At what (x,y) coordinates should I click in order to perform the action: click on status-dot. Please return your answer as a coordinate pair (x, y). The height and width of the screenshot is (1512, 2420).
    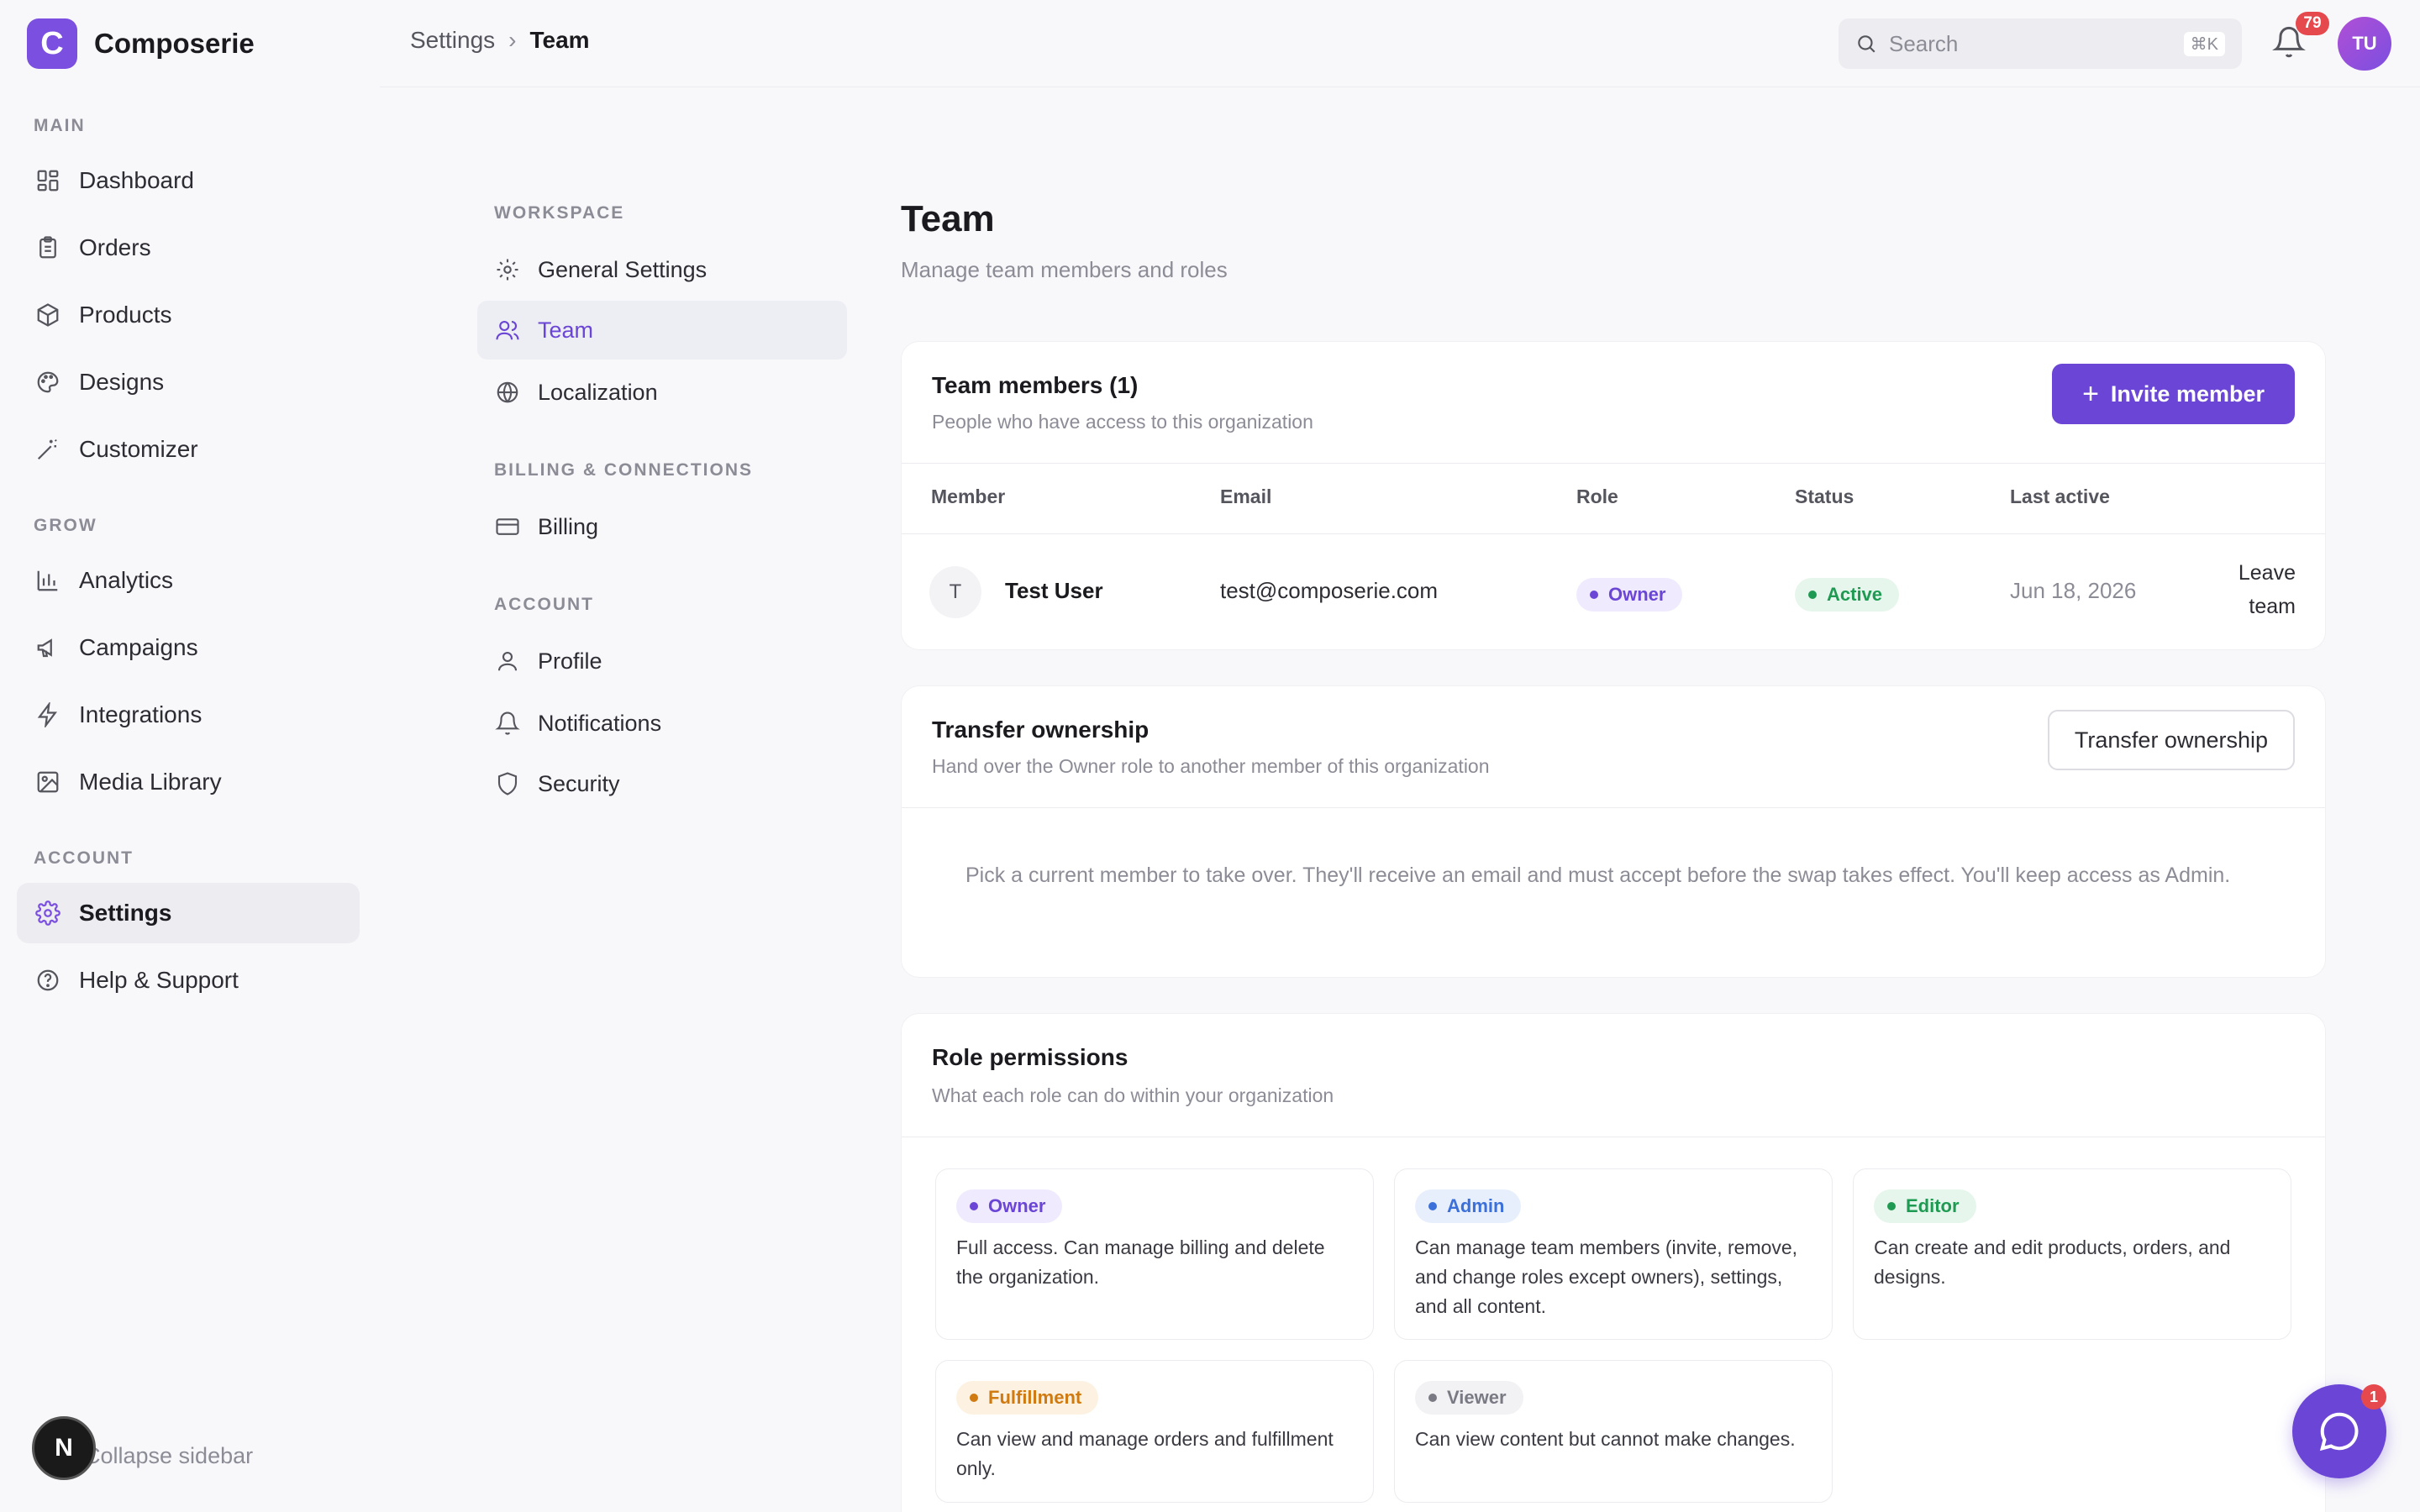
    Looking at the image, I should click on (1812, 595).